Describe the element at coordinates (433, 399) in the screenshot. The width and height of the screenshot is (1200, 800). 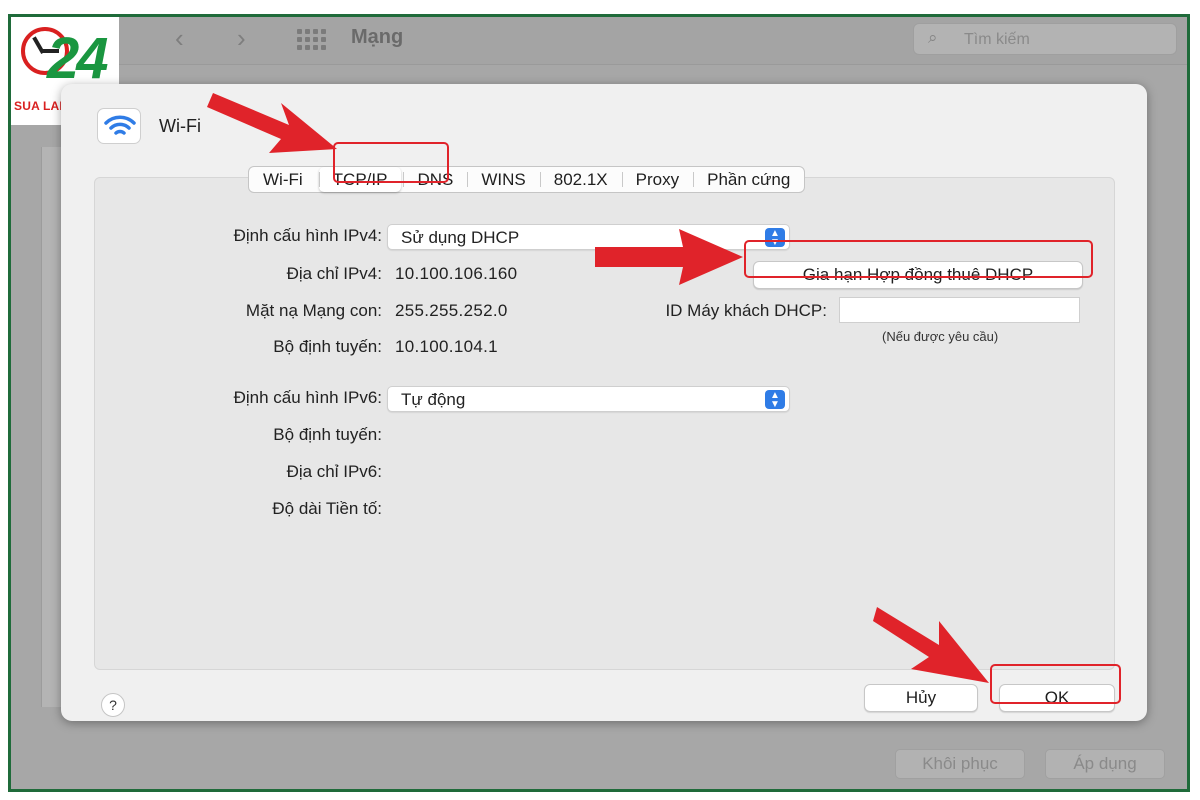
I see `ipv6-config-value: Tự động` at that location.